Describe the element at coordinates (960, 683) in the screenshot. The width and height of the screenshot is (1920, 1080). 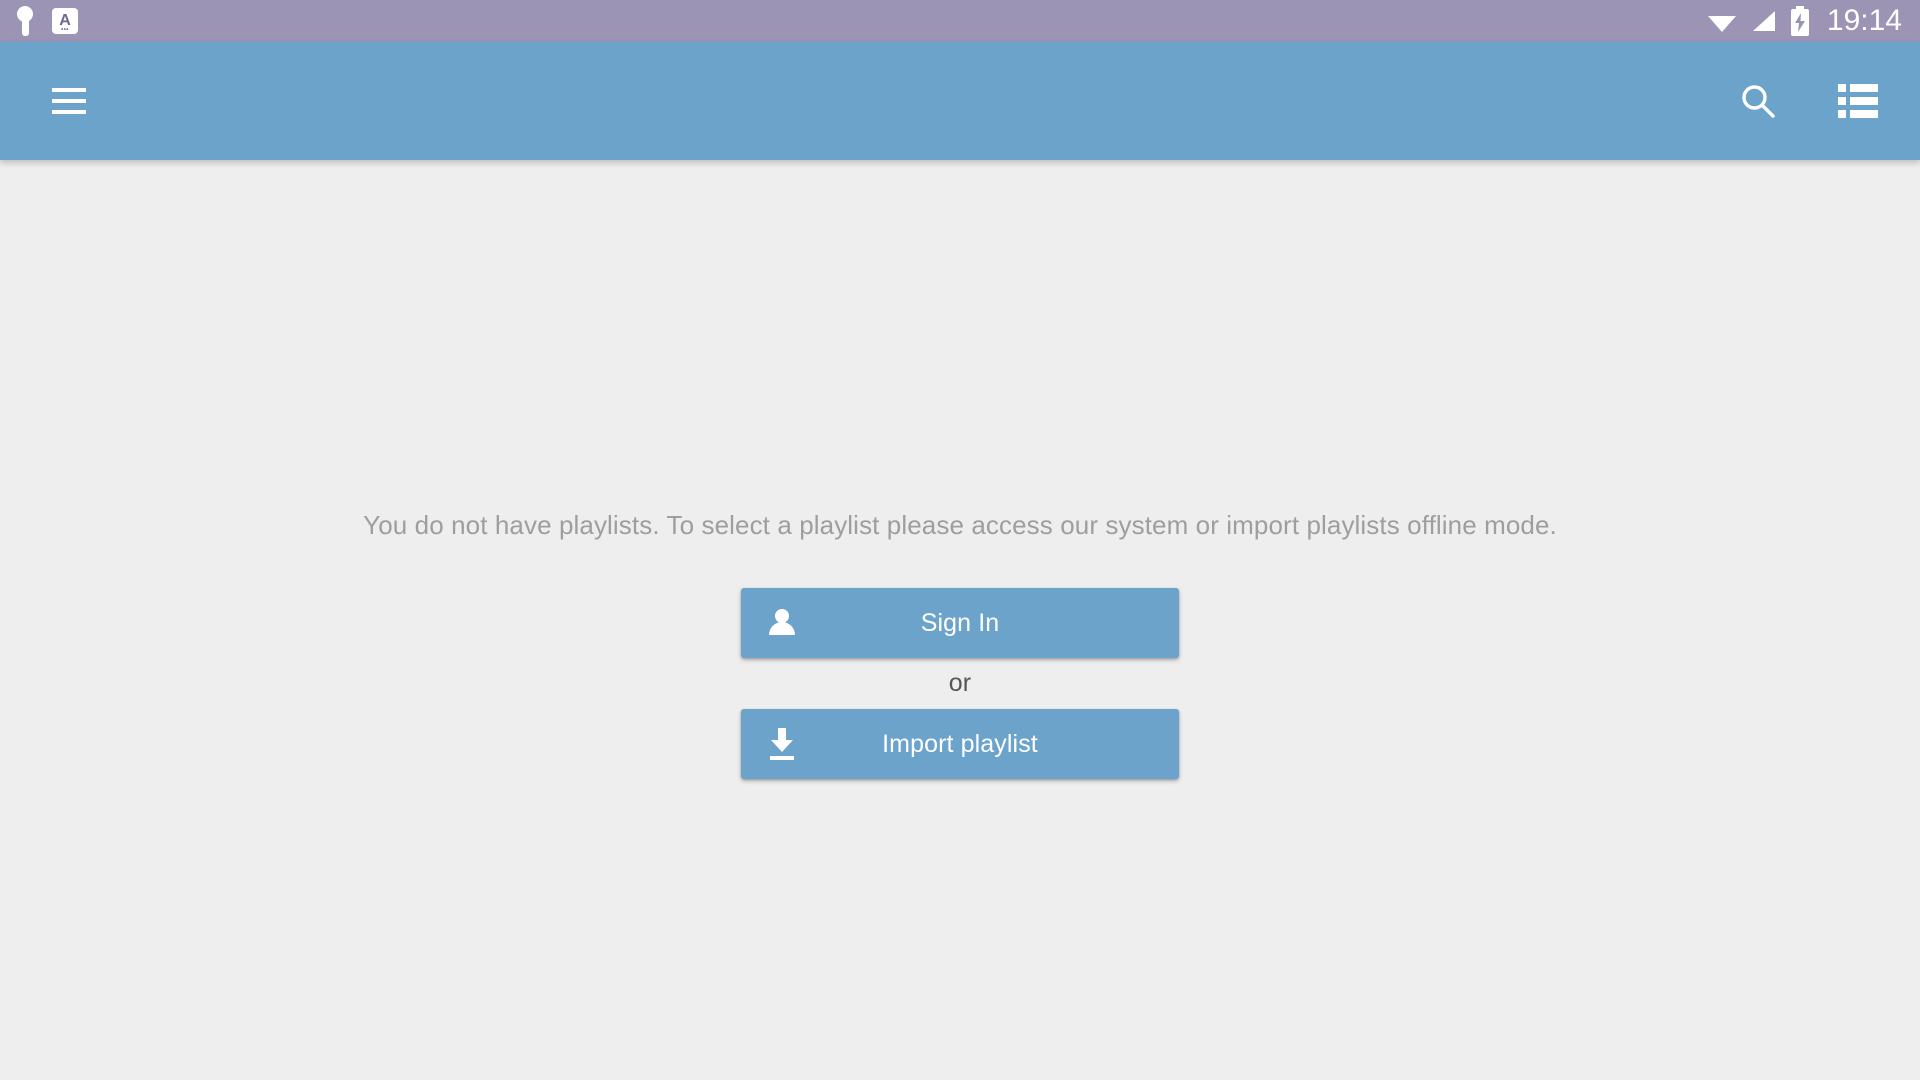
I see `separator-label: or` at that location.